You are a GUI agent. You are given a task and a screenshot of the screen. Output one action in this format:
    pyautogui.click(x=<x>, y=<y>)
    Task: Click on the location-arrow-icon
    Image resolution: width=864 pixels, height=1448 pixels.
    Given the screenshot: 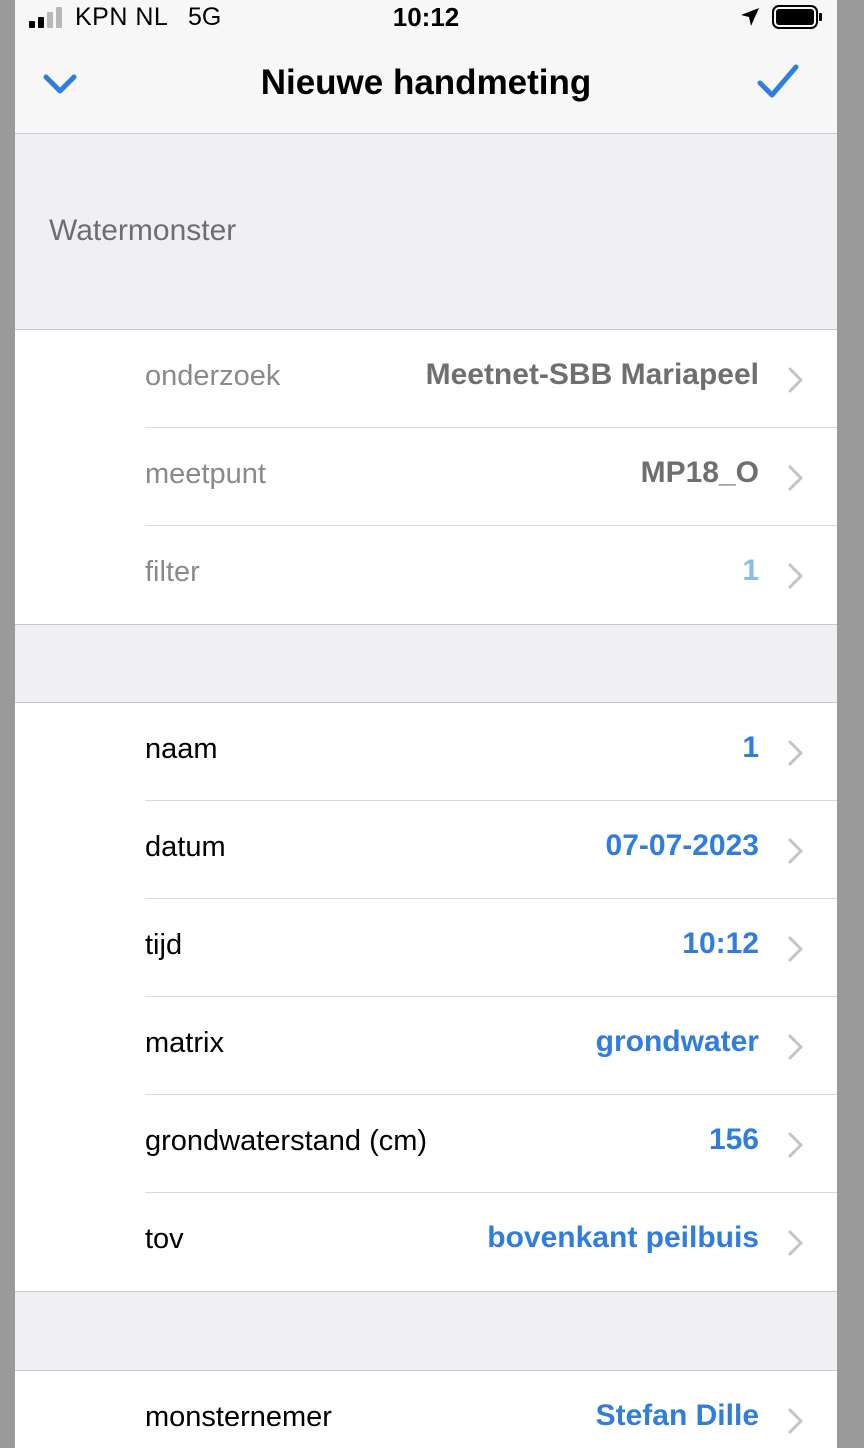 What is the action you would take?
    pyautogui.click(x=750, y=17)
    